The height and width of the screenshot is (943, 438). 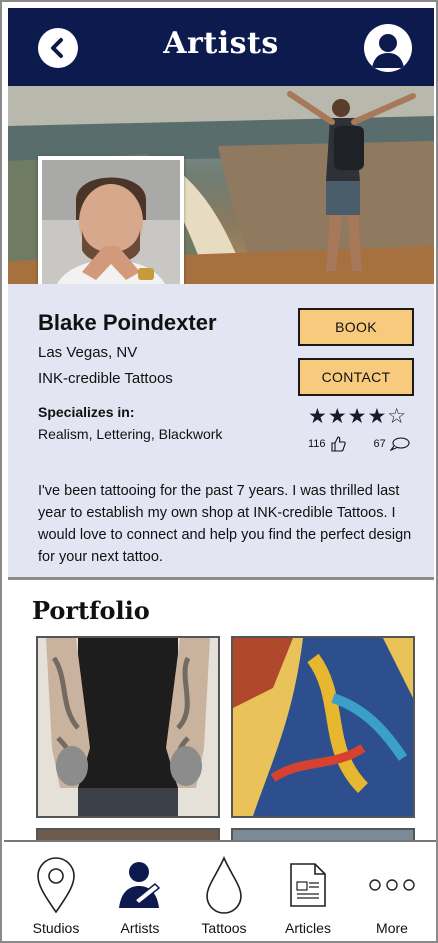 I want to click on likes-count: 116, so click(x=317, y=444).